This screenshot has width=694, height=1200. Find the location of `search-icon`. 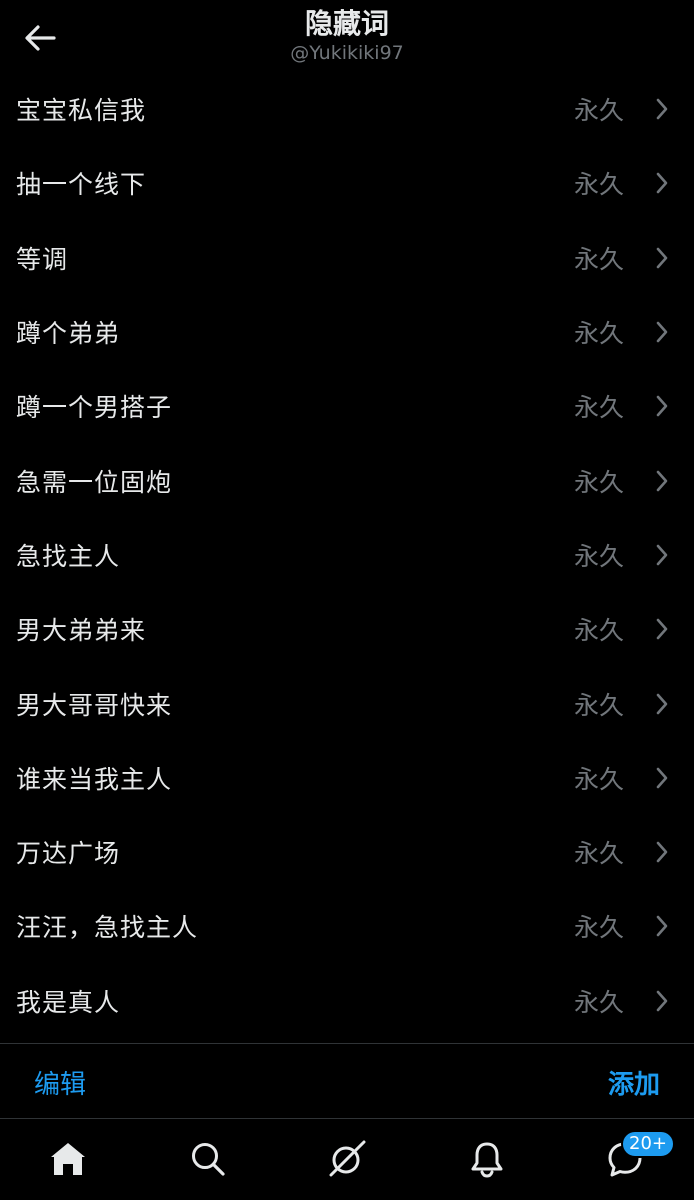

search-icon is located at coordinates (208, 1159).